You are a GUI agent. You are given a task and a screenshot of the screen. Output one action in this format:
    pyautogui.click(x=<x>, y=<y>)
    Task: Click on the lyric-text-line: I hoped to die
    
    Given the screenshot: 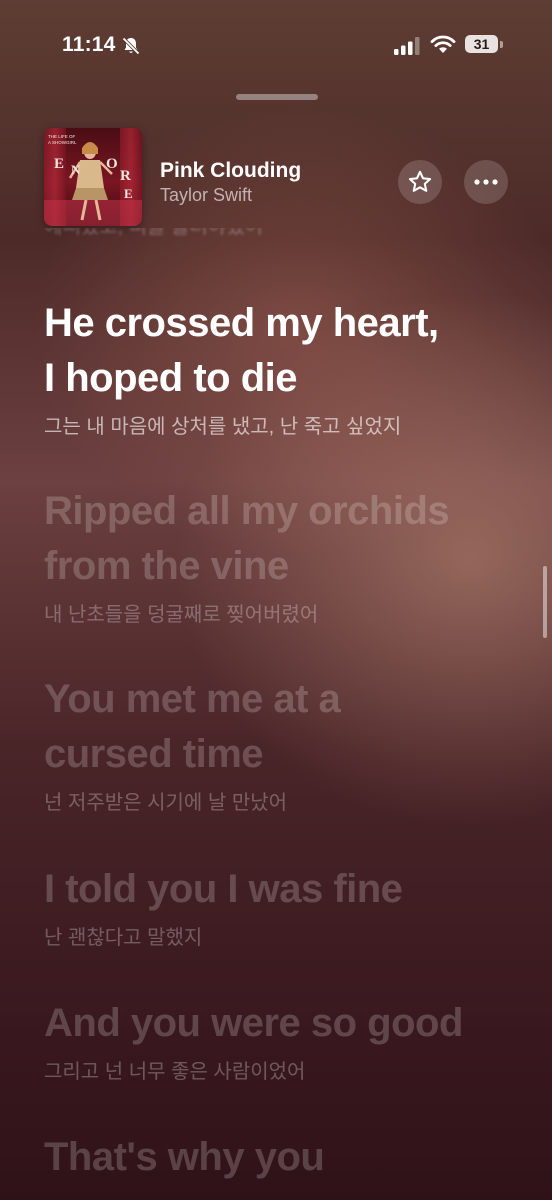 What is the action you would take?
    pyautogui.click(x=170, y=378)
    